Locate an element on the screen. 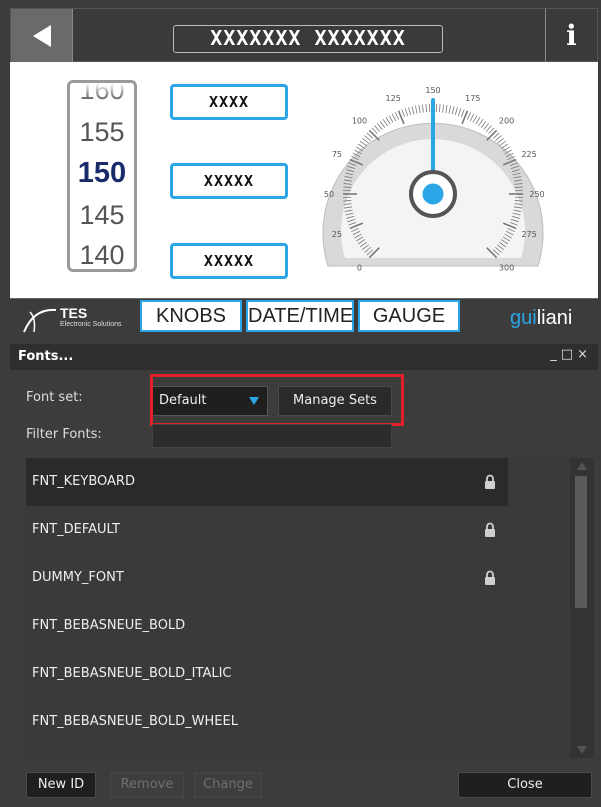 The width and height of the screenshot is (601, 807). font-name: FNT_BEBASNEUE_BOLD is located at coordinates (109, 625).